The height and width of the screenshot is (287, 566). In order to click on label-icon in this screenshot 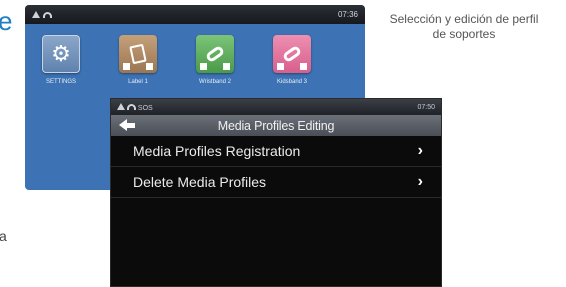, I will do `click(138, 54)`.